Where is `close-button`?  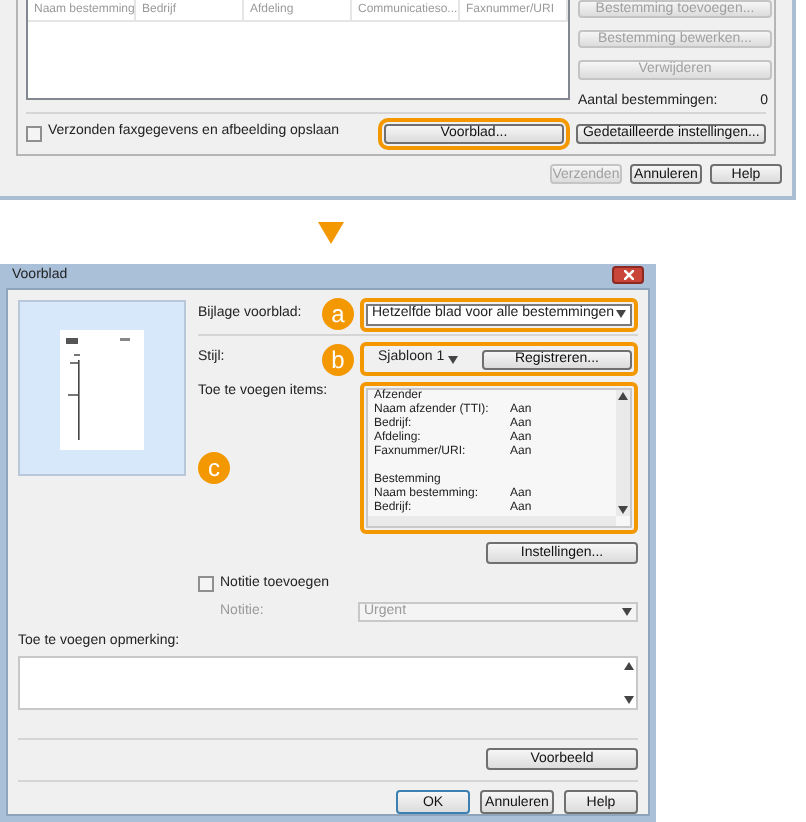 close-button is located at coordinates (628, 275).